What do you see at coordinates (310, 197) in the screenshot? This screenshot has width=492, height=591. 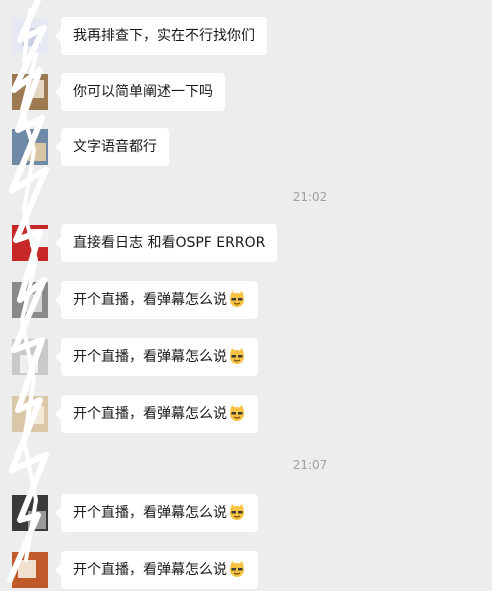 I see `timestamp: 21:02` at bounding box center [310, 197].